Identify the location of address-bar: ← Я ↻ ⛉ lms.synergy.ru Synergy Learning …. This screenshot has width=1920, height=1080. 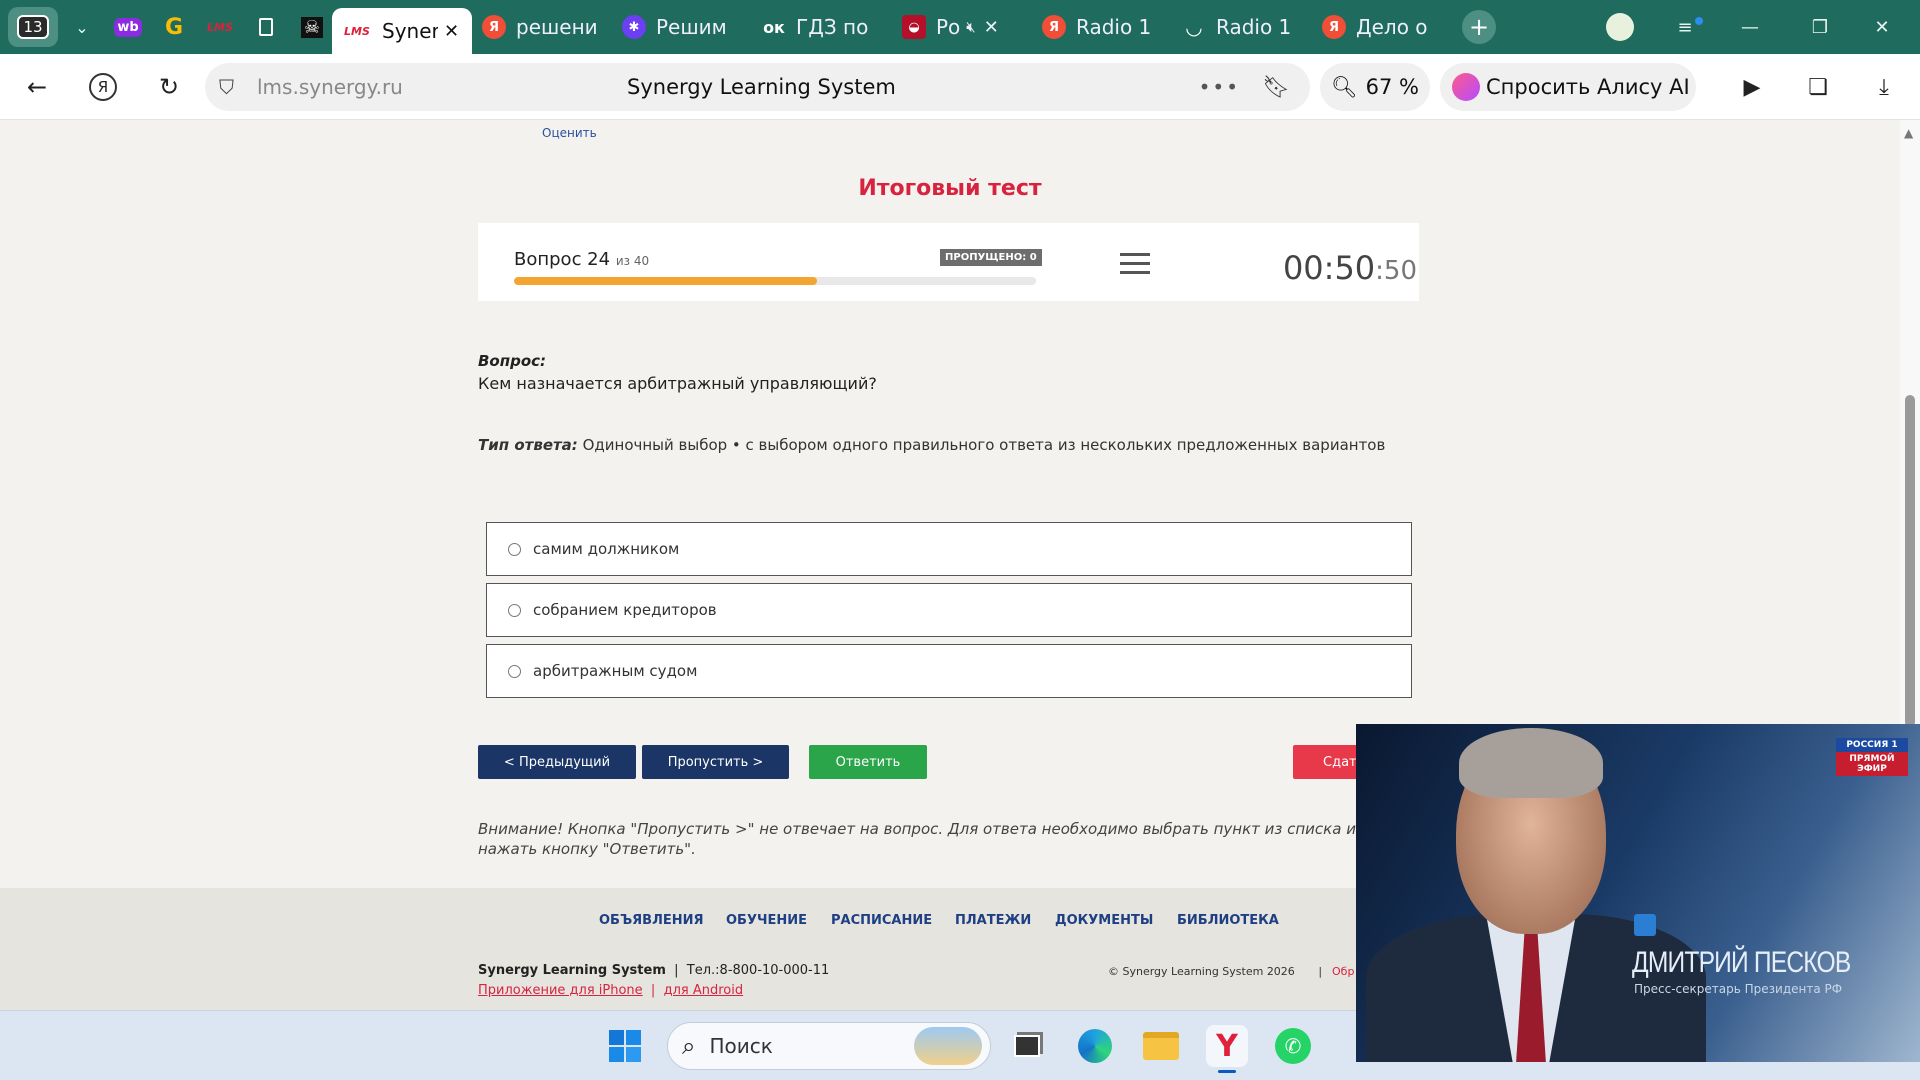
(960, 87).